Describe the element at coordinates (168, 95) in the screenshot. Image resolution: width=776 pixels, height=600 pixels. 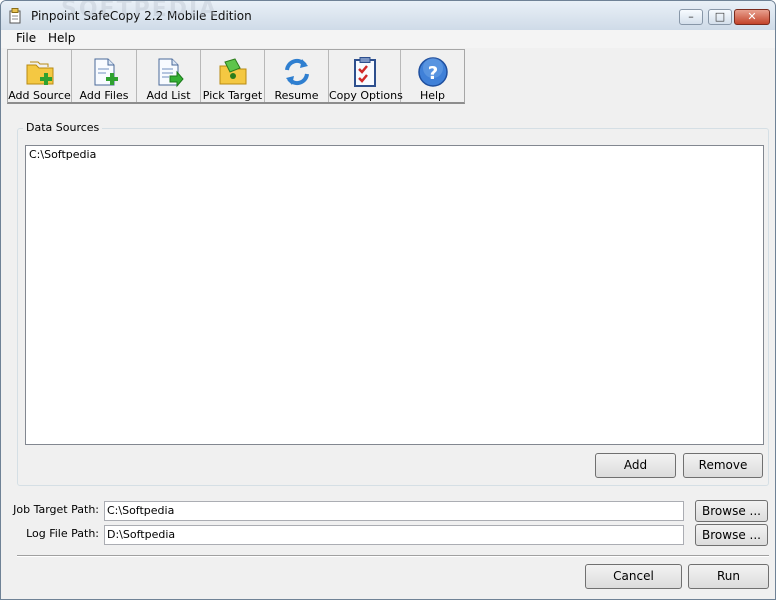
I see `add-list-label: Add List` at that location.